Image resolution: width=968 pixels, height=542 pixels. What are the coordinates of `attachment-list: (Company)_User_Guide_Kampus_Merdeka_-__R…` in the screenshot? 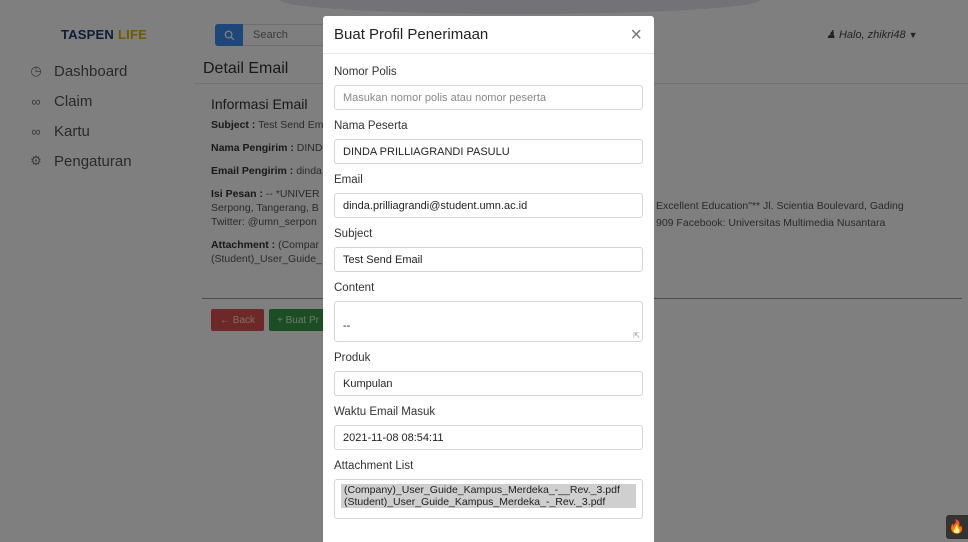 It's located at (488, 499).